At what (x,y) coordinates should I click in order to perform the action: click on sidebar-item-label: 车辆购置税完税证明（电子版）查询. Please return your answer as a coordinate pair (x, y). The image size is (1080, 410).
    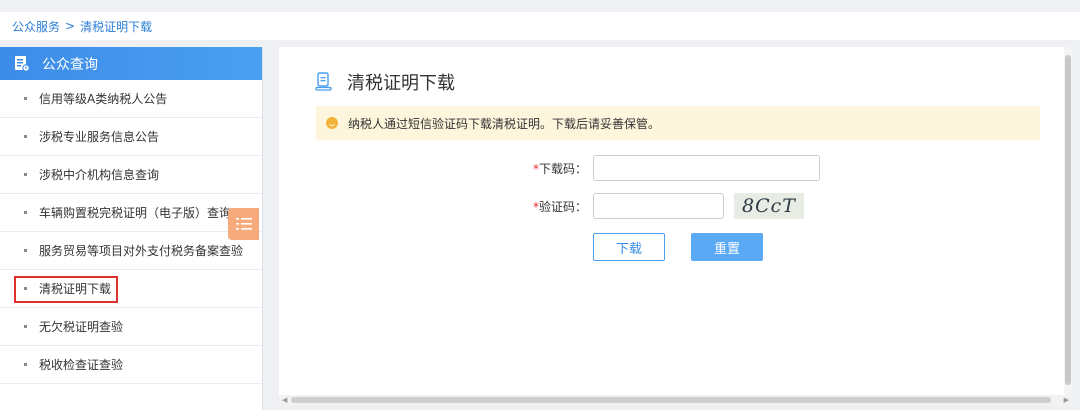
    Looking at the image, I should click on (135, 213).